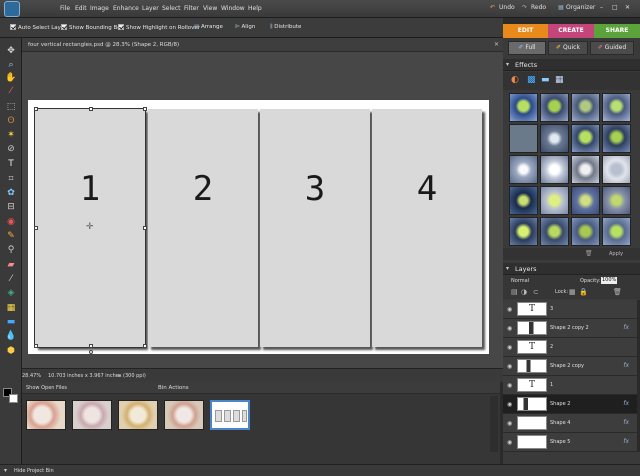 Image resolution: width=640 pixels, height=476 pixels. What do you see at coordinates (520, 281) in the screenshot?
I see `blend-mode-dropdown: Normal` at bounding box center [520, 281].